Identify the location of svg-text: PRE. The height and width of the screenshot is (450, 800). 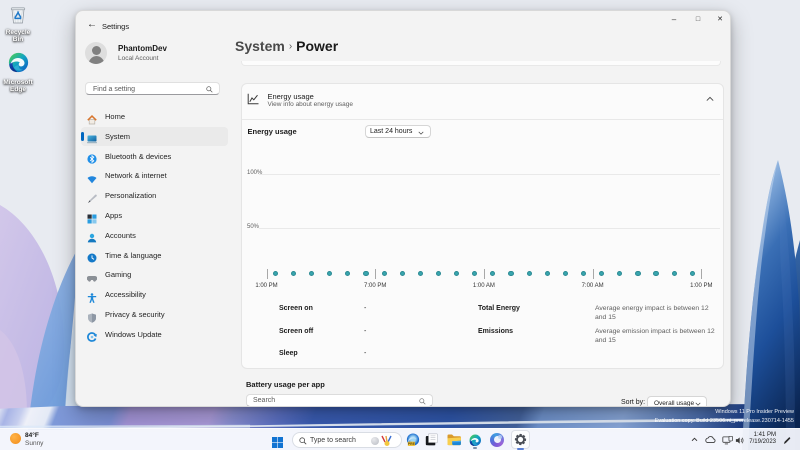
(412, 444).